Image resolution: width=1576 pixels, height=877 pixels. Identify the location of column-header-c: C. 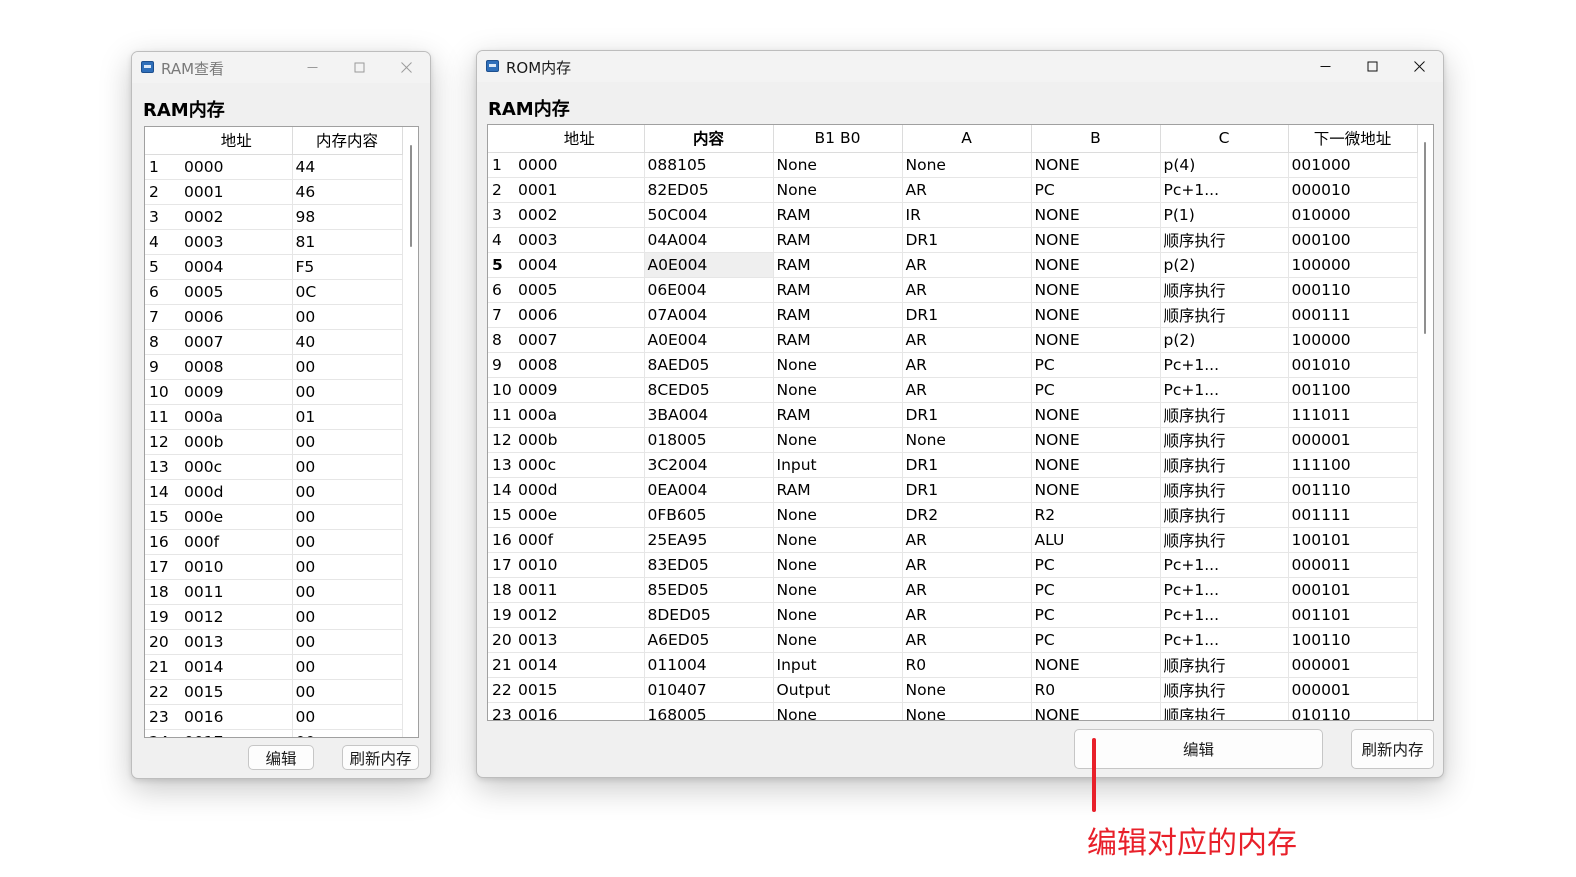
(1224, 139).